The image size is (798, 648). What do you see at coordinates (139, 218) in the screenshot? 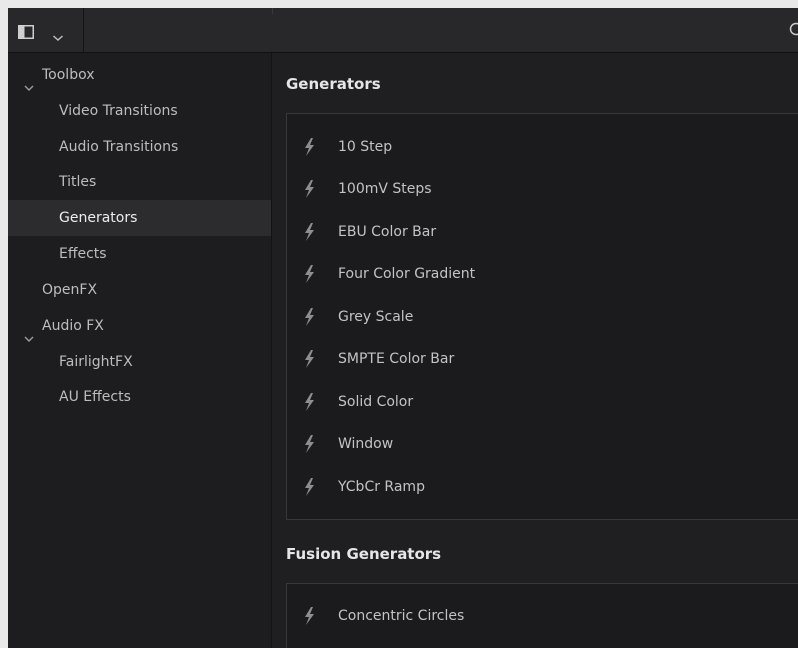
I see `sidebar-item-generators: Generators` at bounding box center [139, 218].